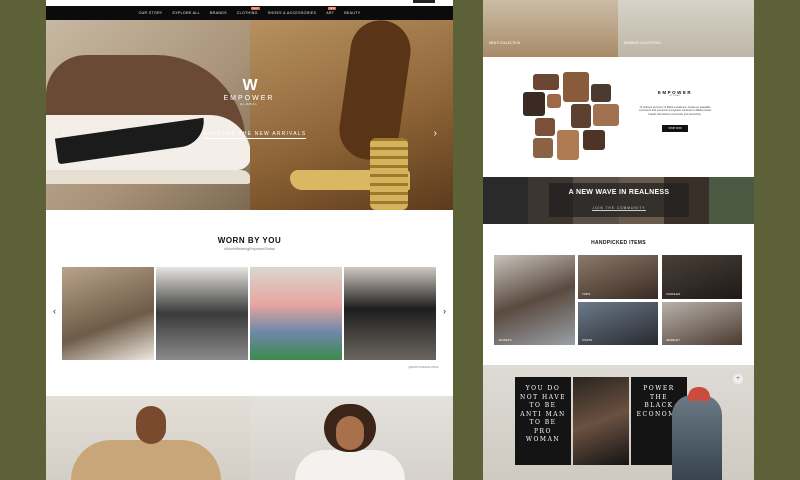 This screenshot has height=480, width=800. What do you see at coordinates (350, 465) in the screenshot?
I see `sweater-shape` at bounding box center [350, 465].